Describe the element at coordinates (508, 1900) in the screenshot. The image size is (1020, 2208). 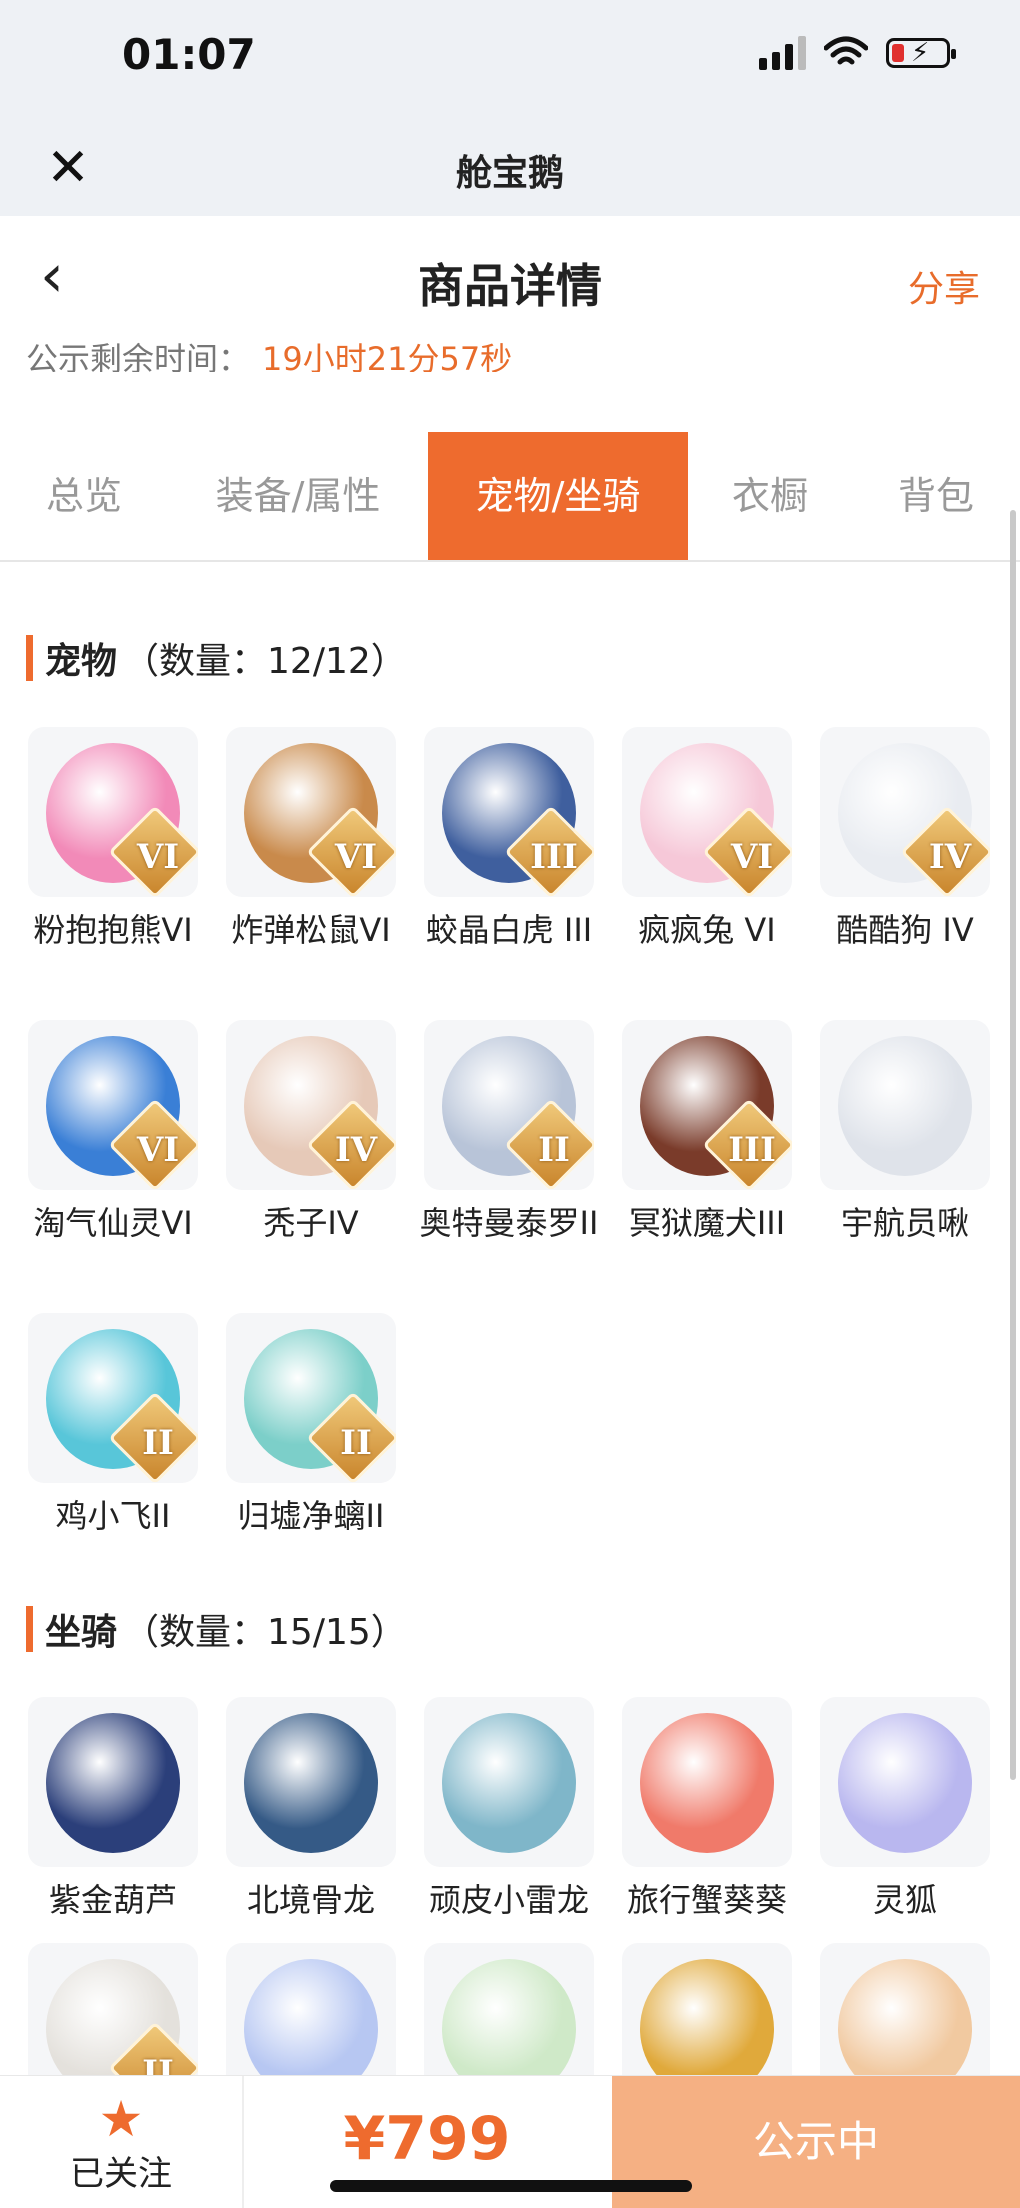
I see `mounts-name: 顽皮小雷龙` at that location.